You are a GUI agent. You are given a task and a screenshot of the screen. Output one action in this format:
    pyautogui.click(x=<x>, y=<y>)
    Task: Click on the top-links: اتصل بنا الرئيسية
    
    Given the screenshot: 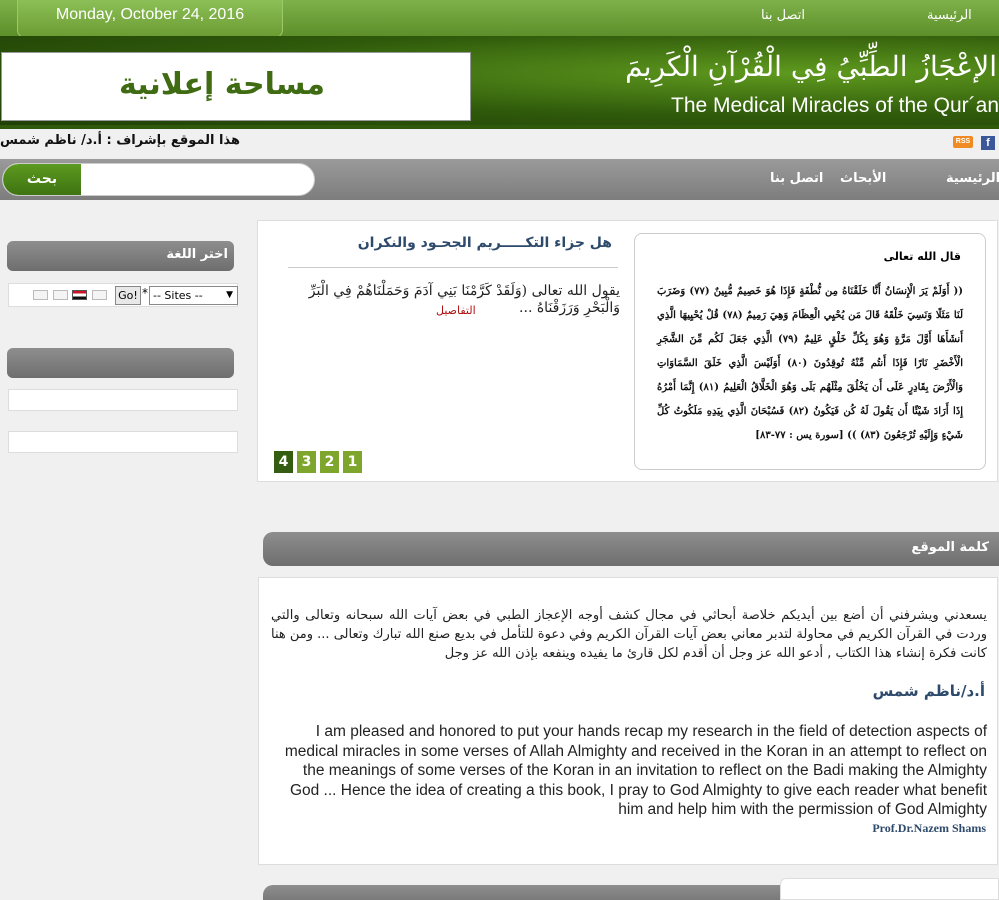 What is the action you would take?
    pyautogui.click(x=879, y=18)
    